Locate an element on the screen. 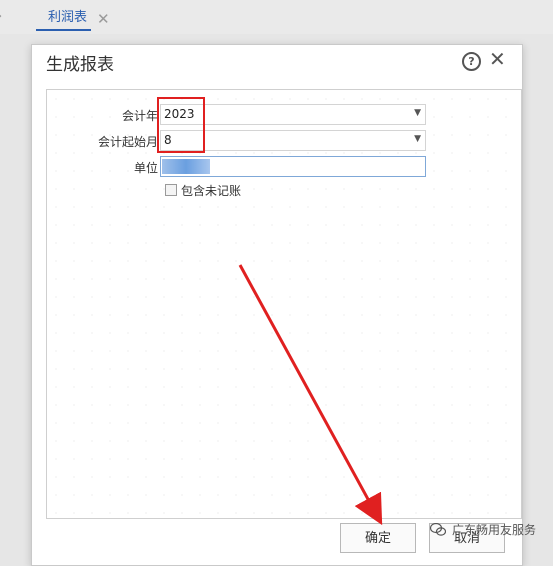 This screenshot has width=553, height=566. watermark-text: 广东畅用友服务 is located at coordinates (494, 530).